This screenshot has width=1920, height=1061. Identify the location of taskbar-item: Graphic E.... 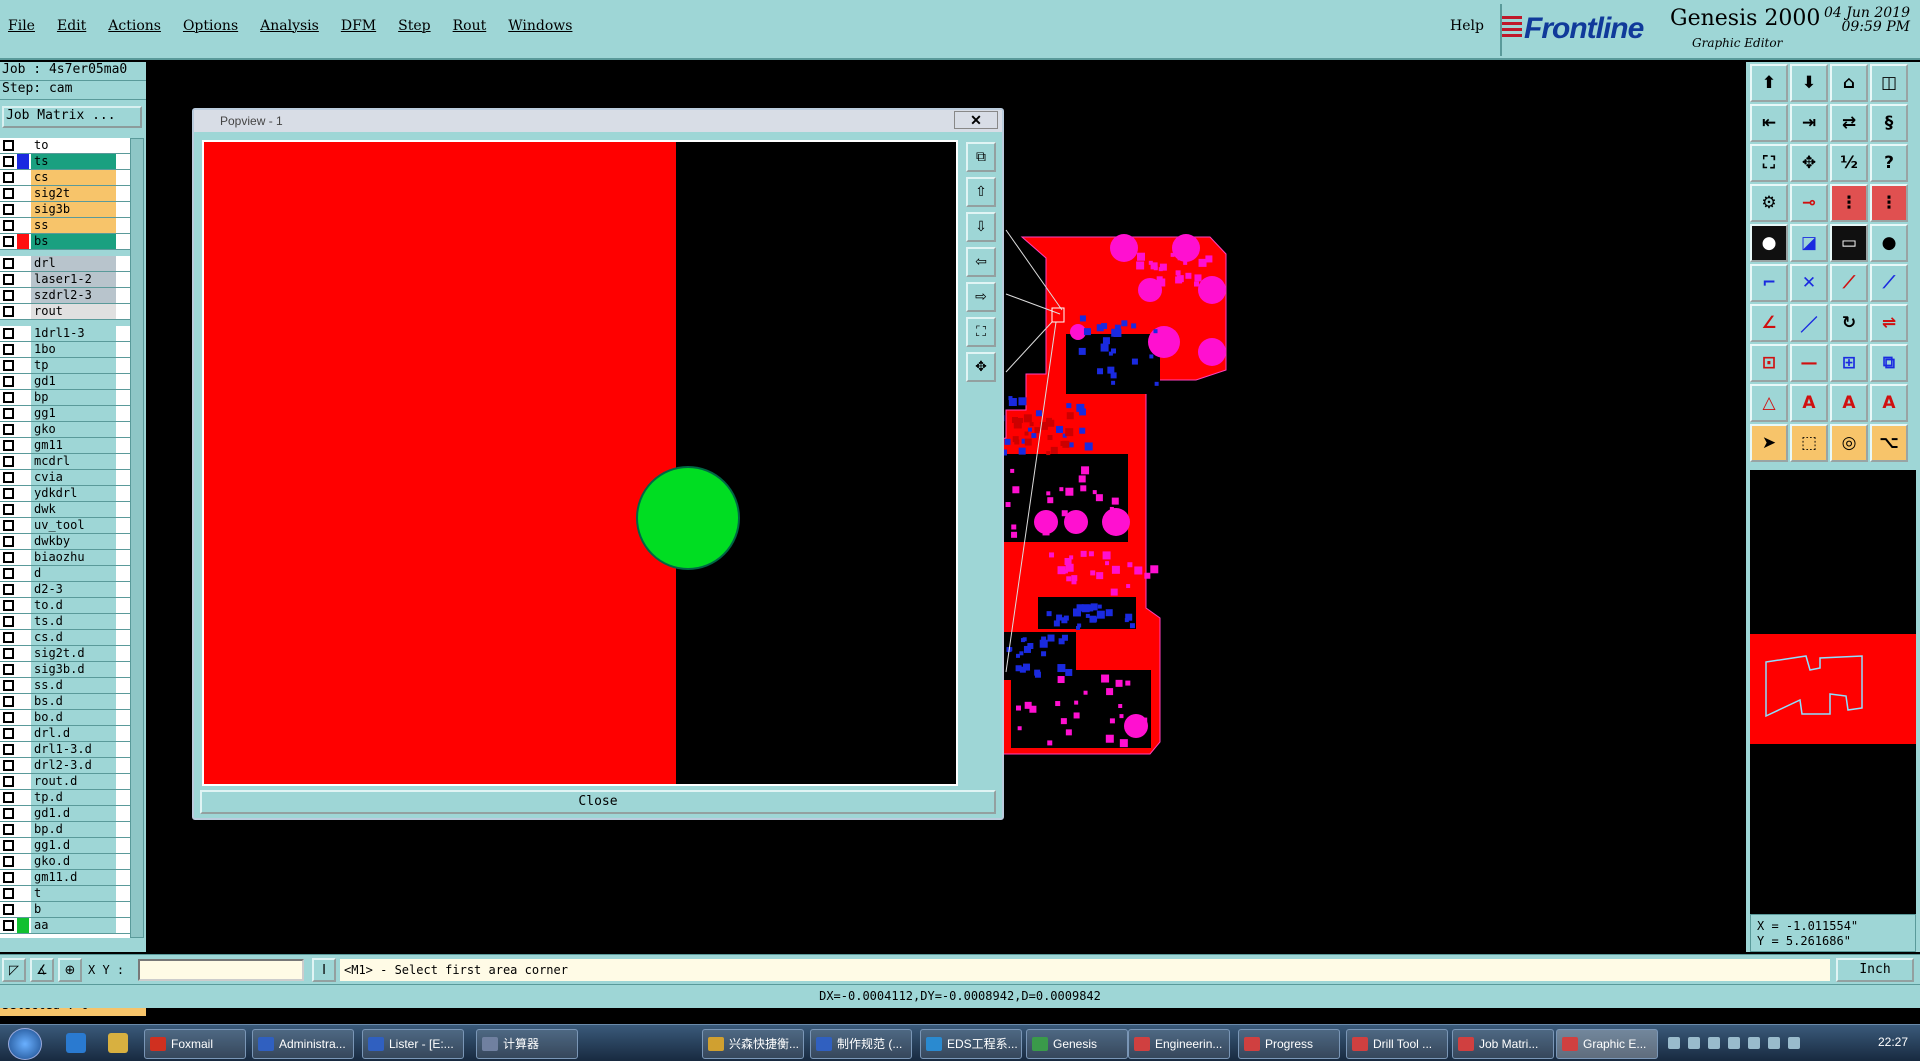
(1607, 1044).